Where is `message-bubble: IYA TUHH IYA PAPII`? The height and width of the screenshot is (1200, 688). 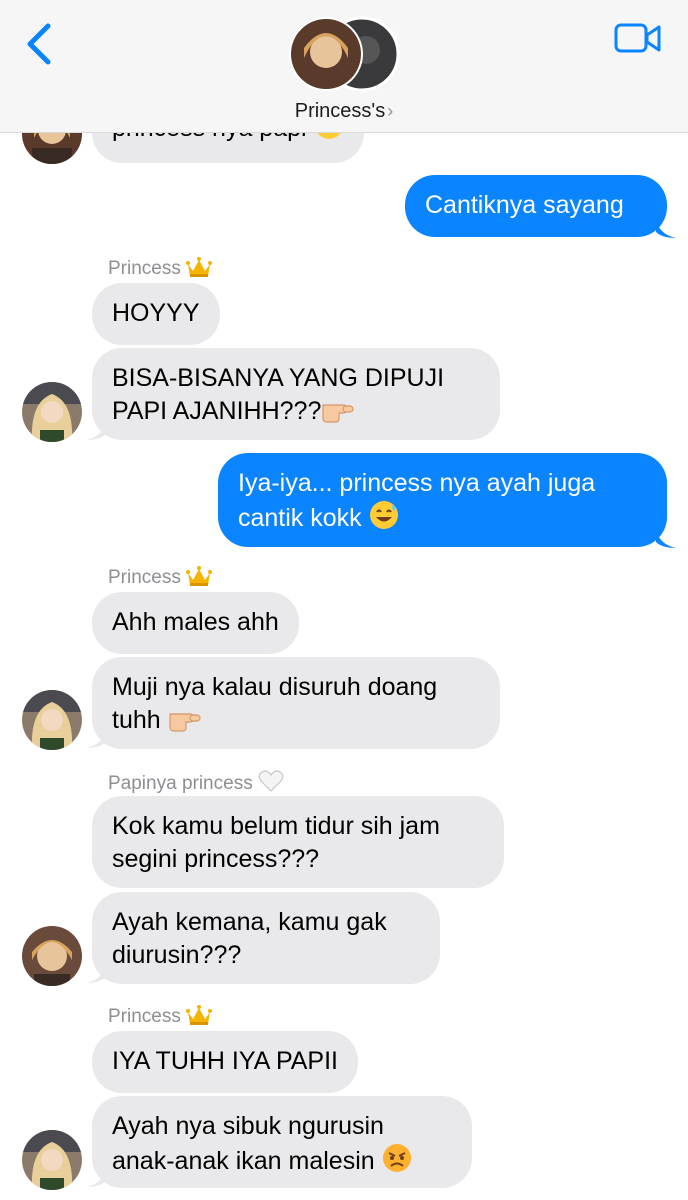
message-bubble: IYA TUHH IYA PAPII is located at coordinates (225, 1062).